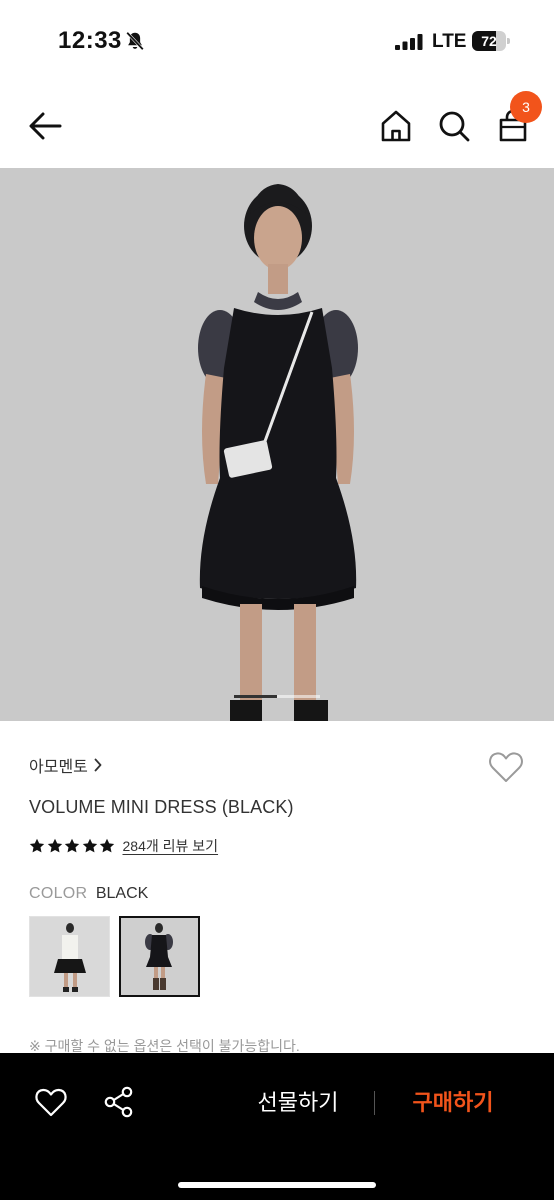 This screenshot has width=554, height=1200. I want to click on cart-count-badge: 3, so click(526, 107).